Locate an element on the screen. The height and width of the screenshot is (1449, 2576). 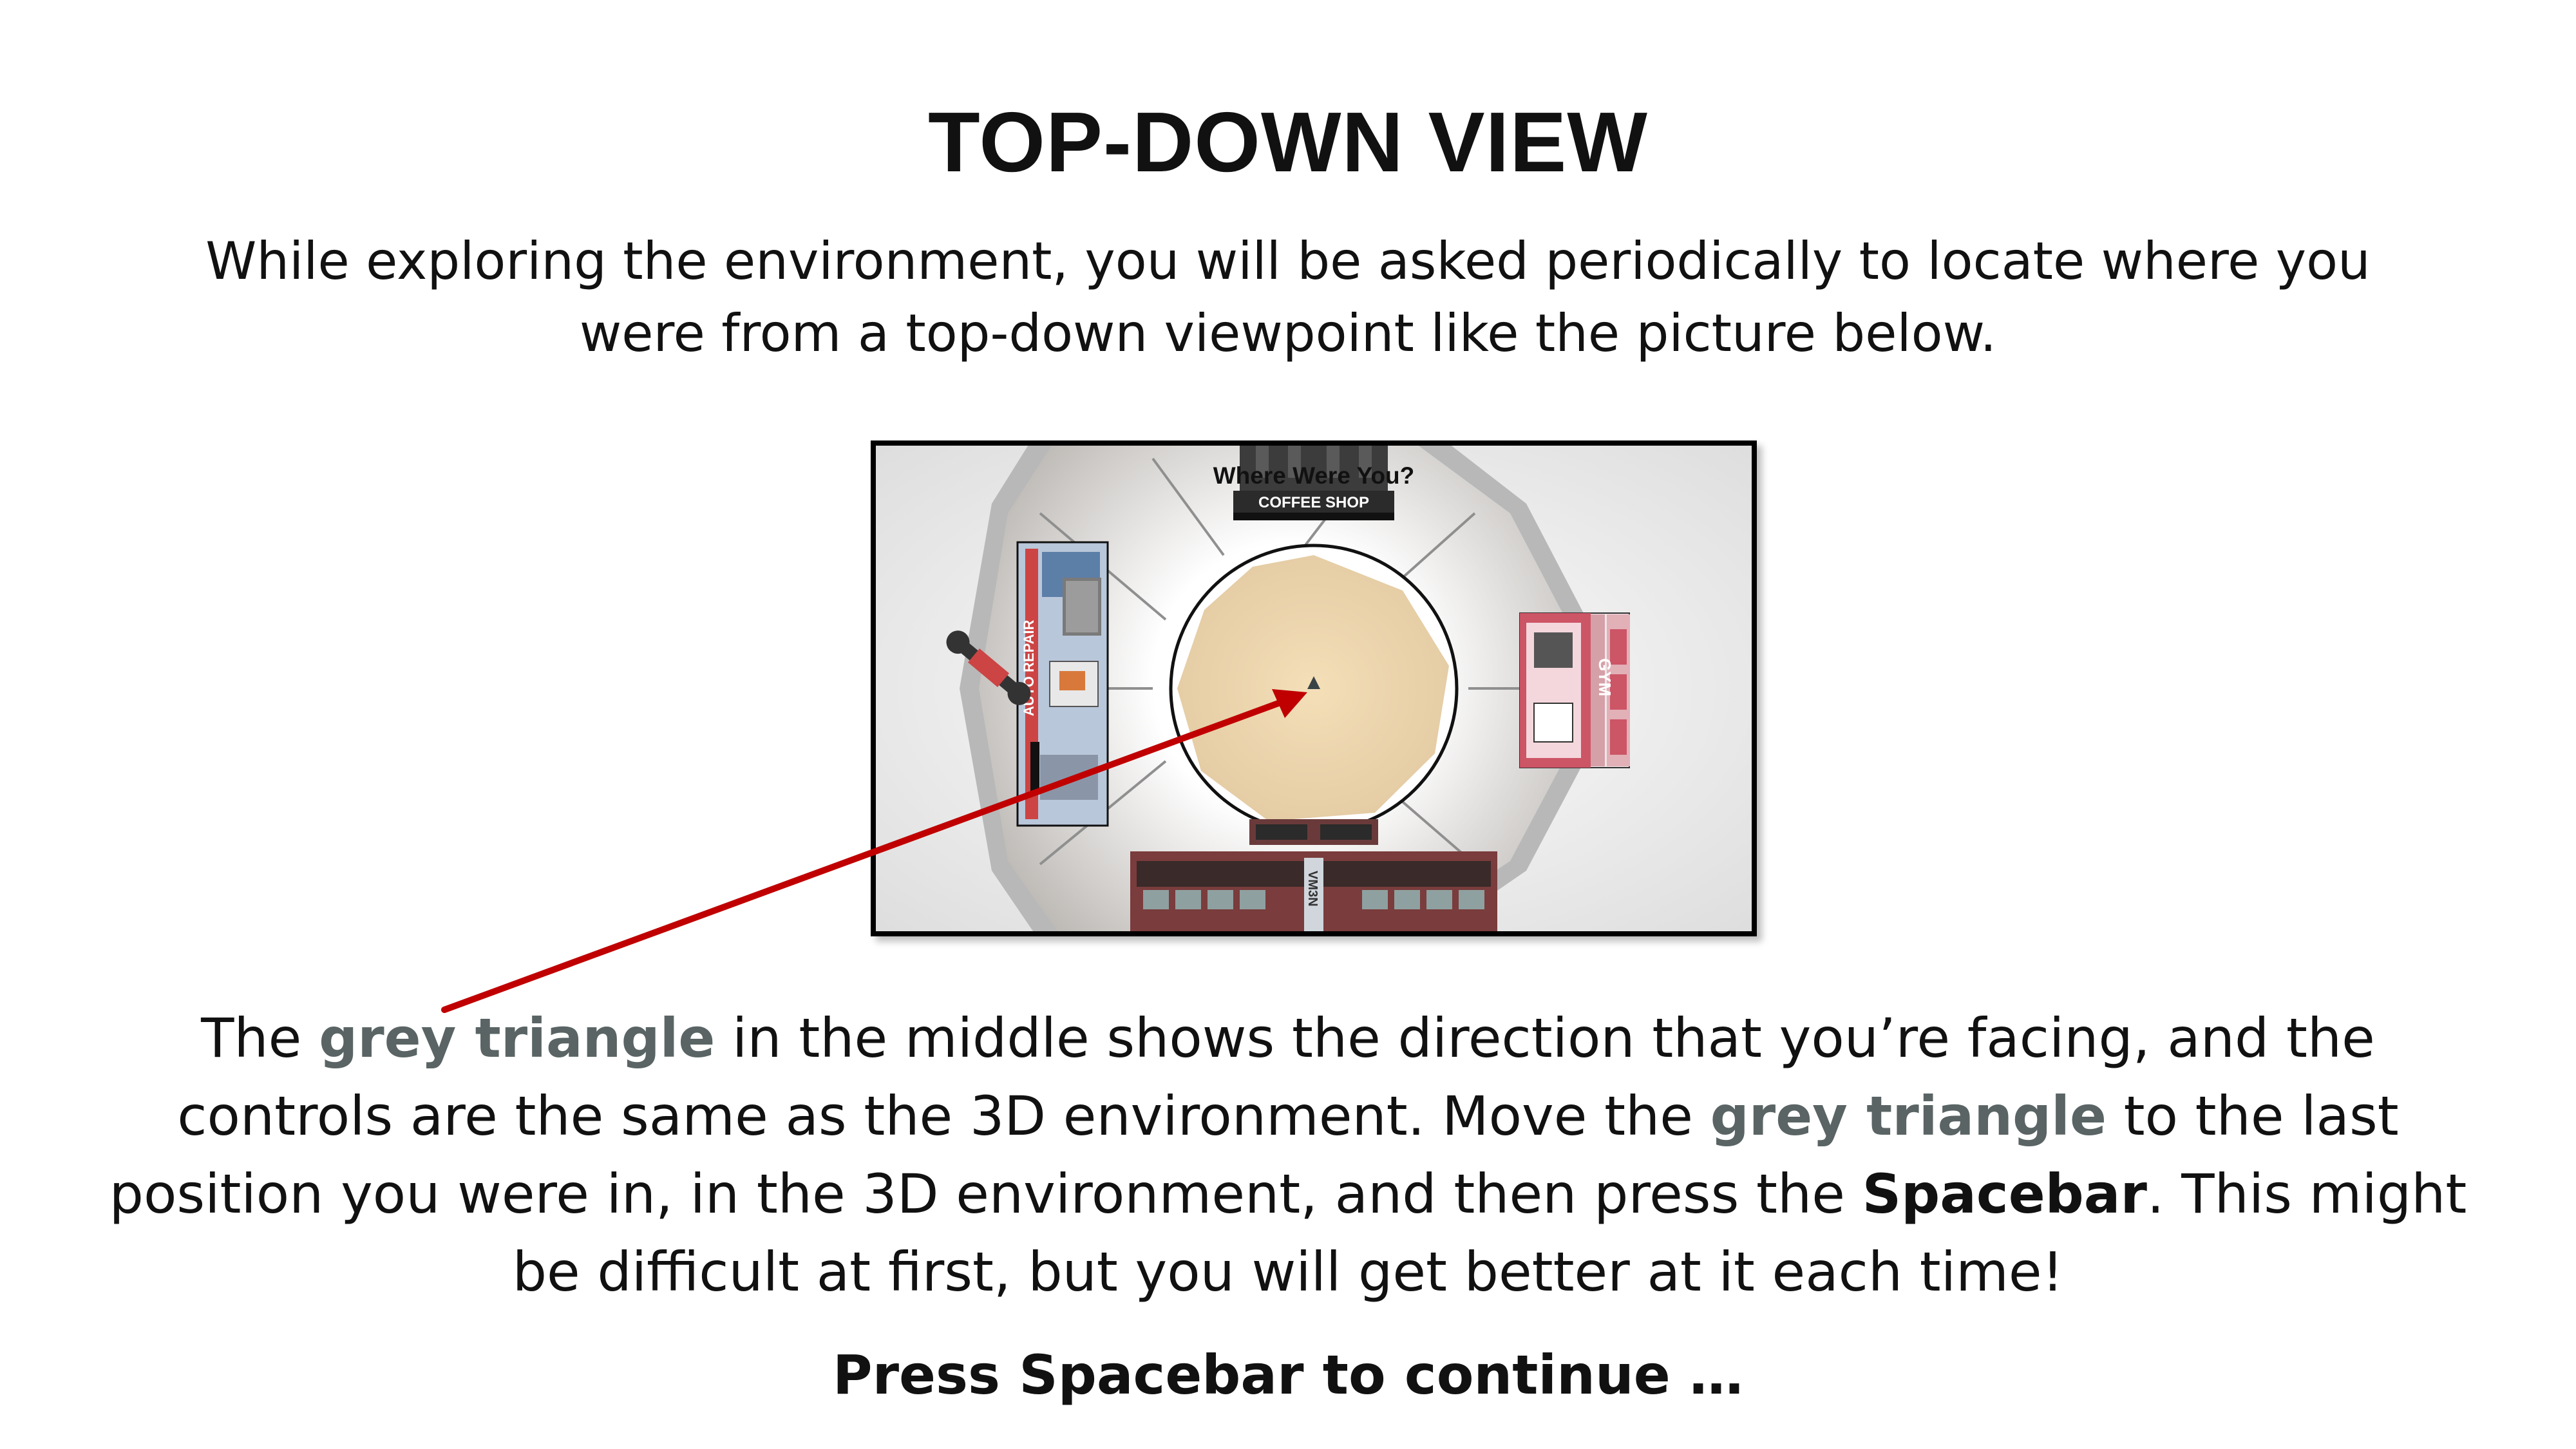
spacebar-keyword: Spacebar is located at coordinates (2004, 1194).